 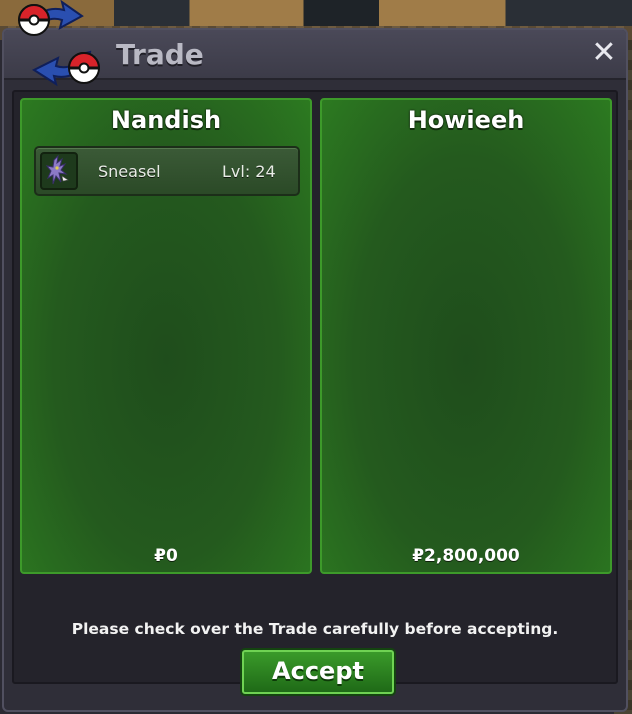 What do you see at coordinates (166, 120) in the screenshot?
I see `player-name: Nandish` at bounding box center [166, 120].